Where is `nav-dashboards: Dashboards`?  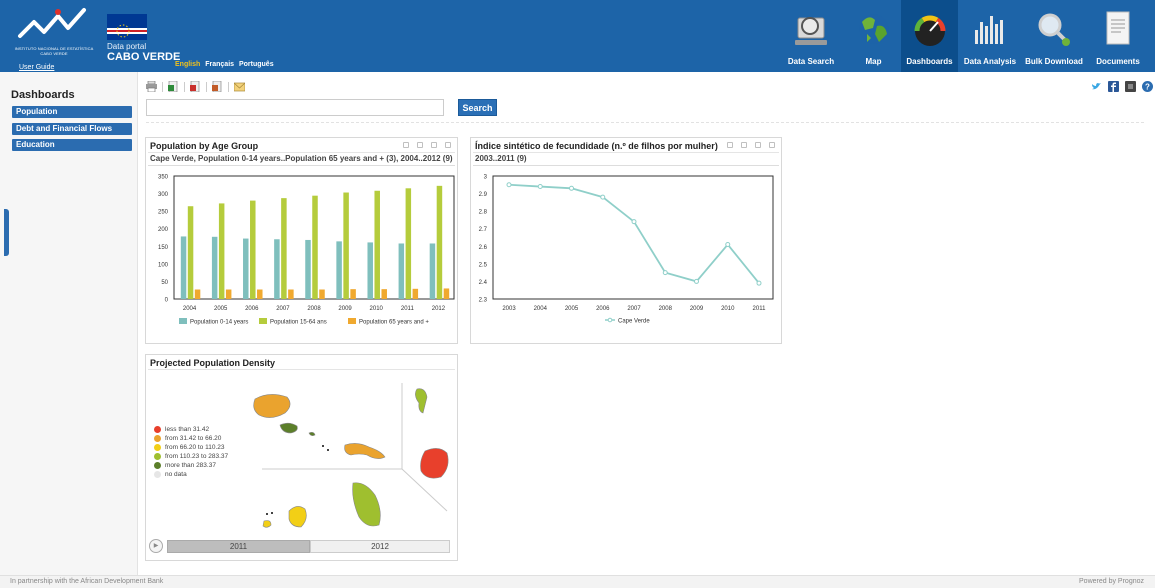 nav-dashboards: Dashboards is located at coordinates (929, 36).